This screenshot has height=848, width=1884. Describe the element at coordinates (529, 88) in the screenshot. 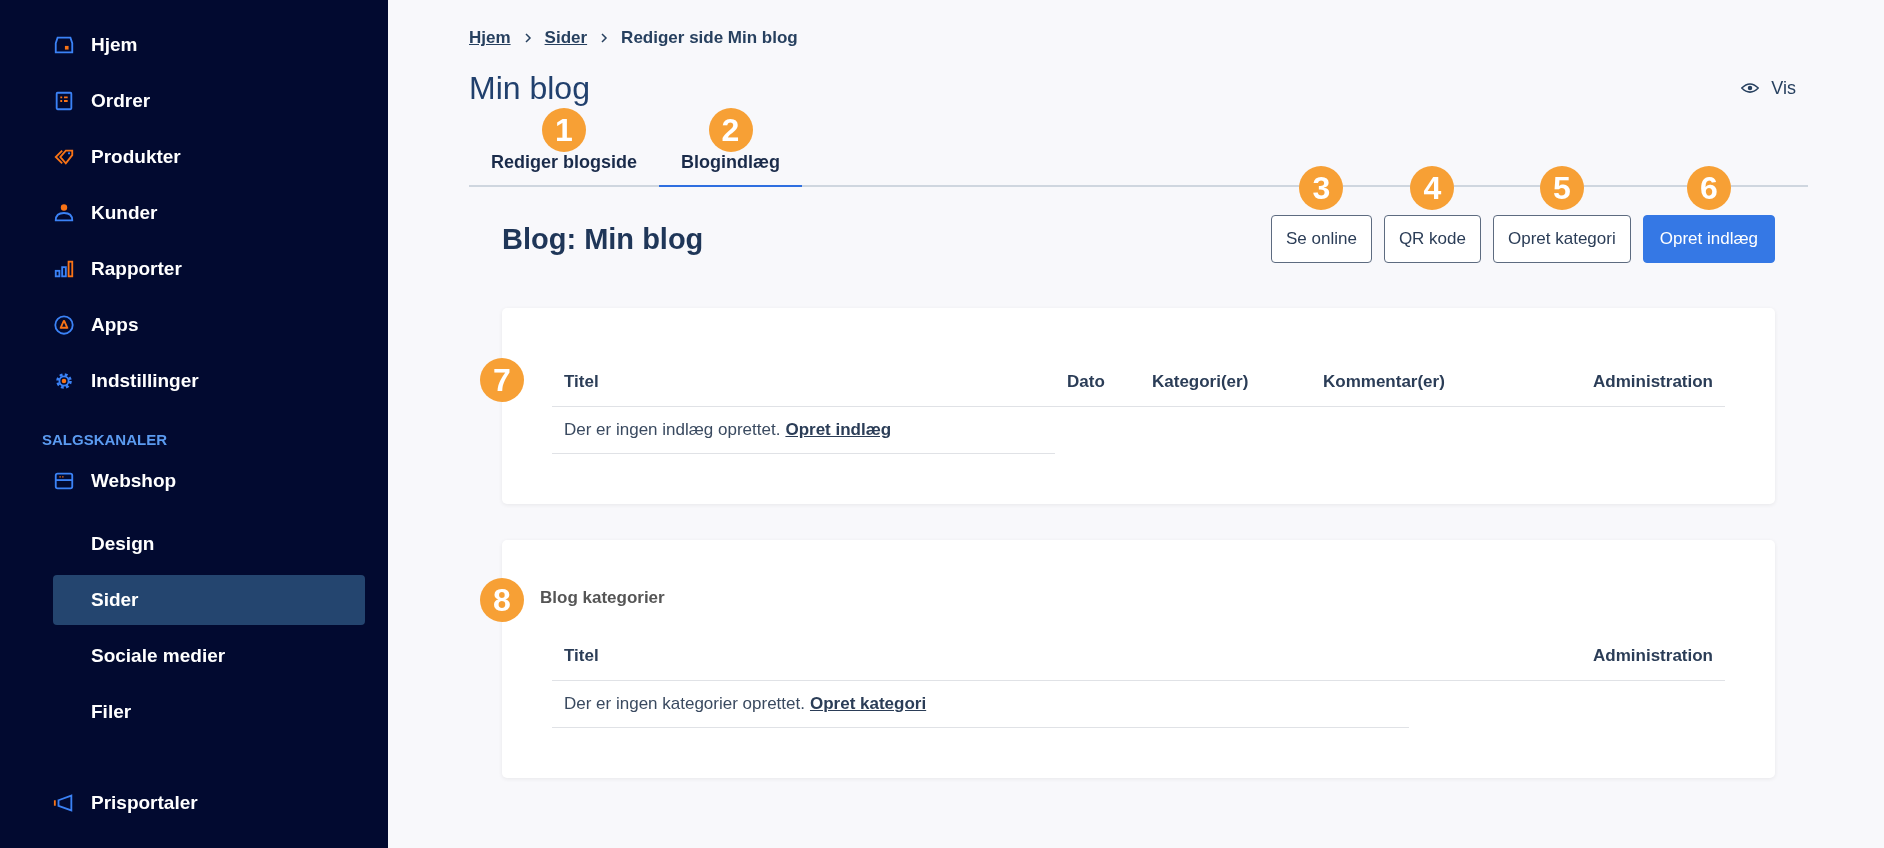

I see `page-title: Min blog` at that location.